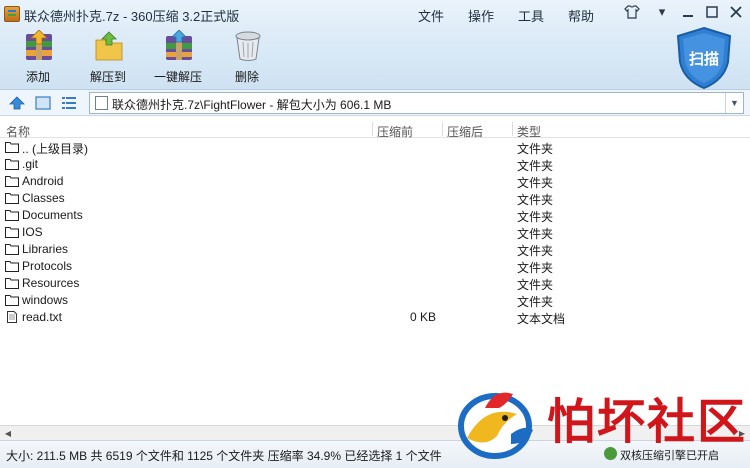 This screenshot has height=468, width=750. What do you see at coordinates (395, 131) in the screenshot?
I see `column-before: 压缩前` at bounding box center [395, 131].